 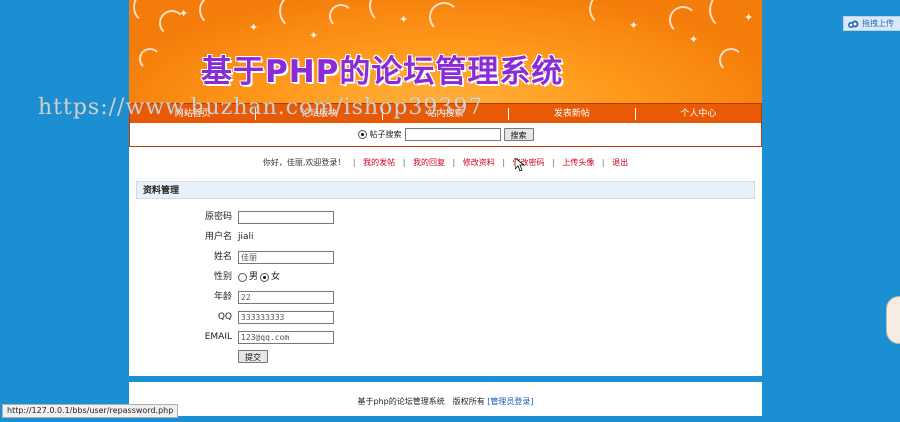 What do you see at coordinates (620, 162) in the screenshot?
I see `link-logout: 退出` at bounding box center [620, 162].